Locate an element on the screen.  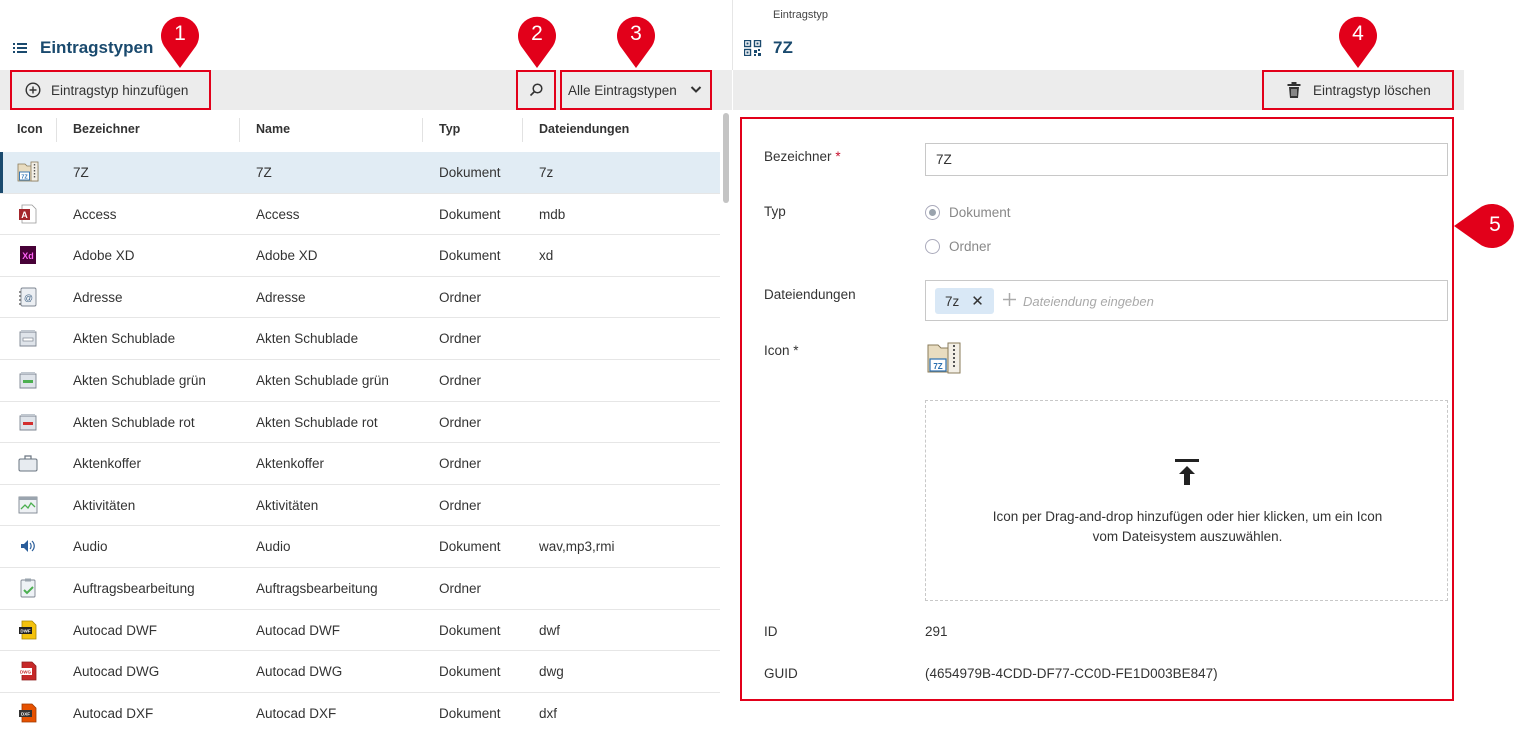
table-row: DWF Autocad DWF Autocad DWF Dokument dwf is located at coordinates (360, 631).